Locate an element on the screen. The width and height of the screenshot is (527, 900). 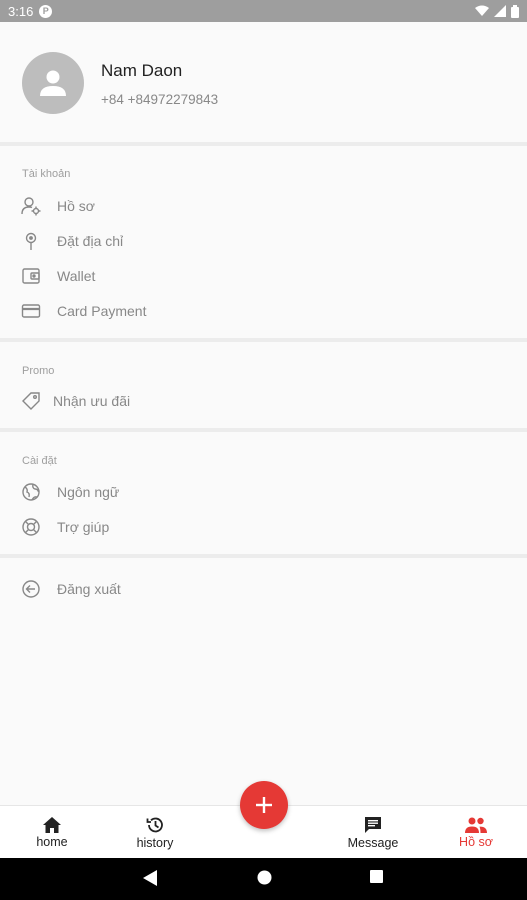
nav-history-label: history is located at coordinates (155, 842).